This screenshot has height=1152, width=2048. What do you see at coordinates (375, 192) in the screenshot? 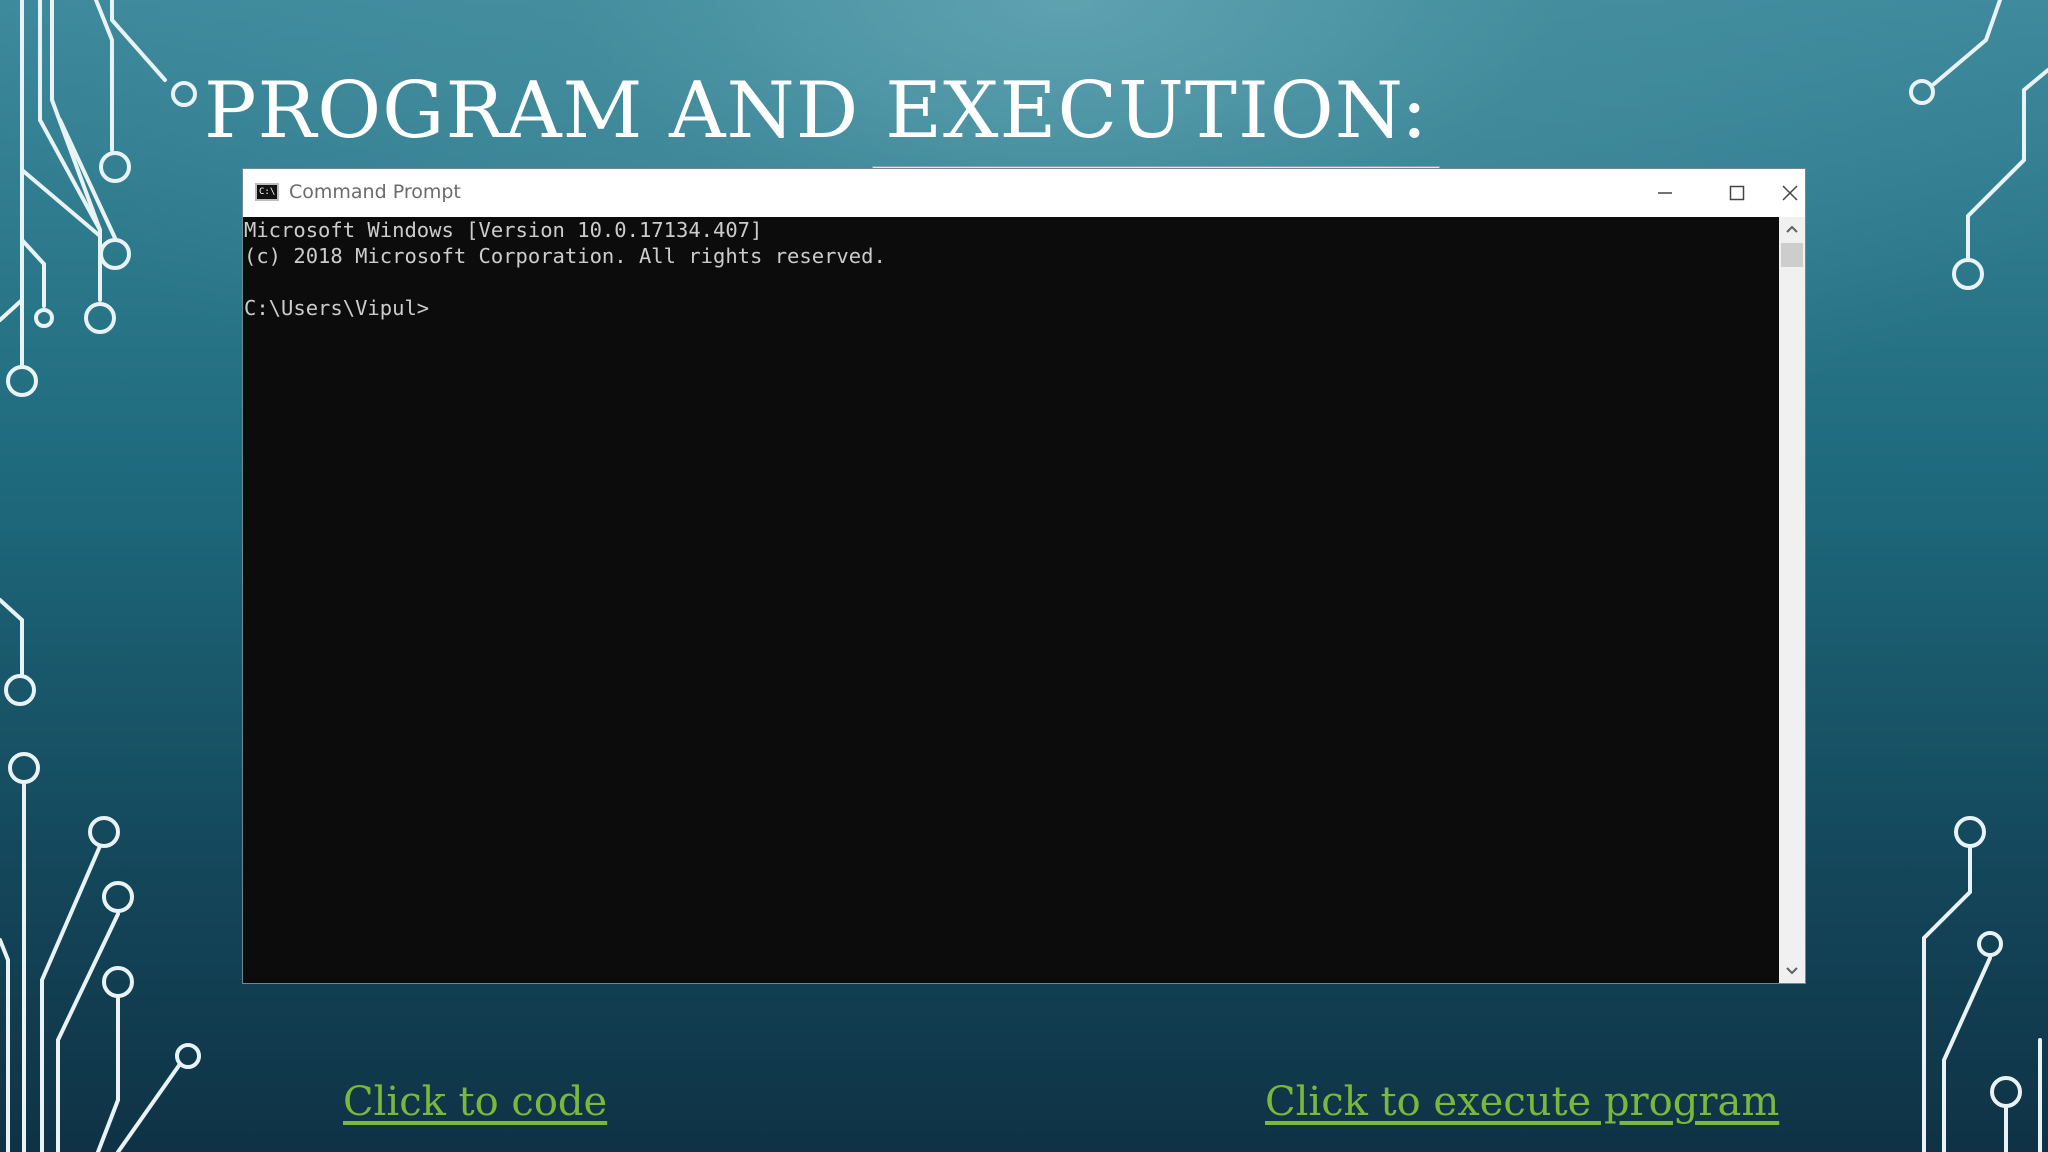
I see `window-title: Command Prompt` at bounding box center [375, 192].